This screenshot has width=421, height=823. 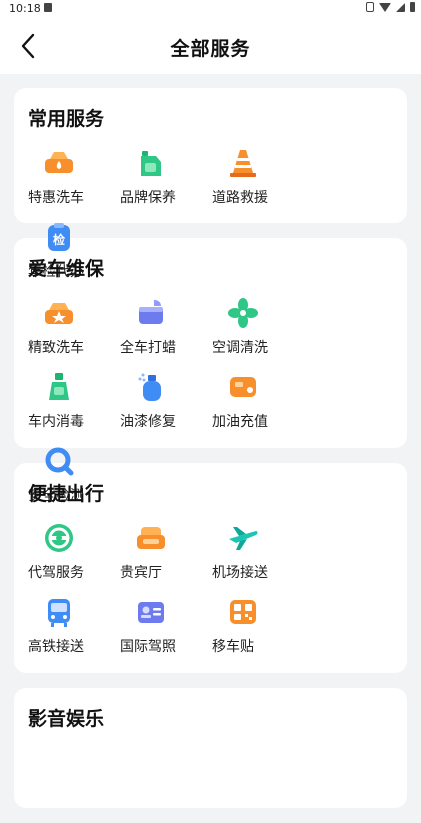 I want to click on service-label: 移车贴, so click(x=233, y=647).